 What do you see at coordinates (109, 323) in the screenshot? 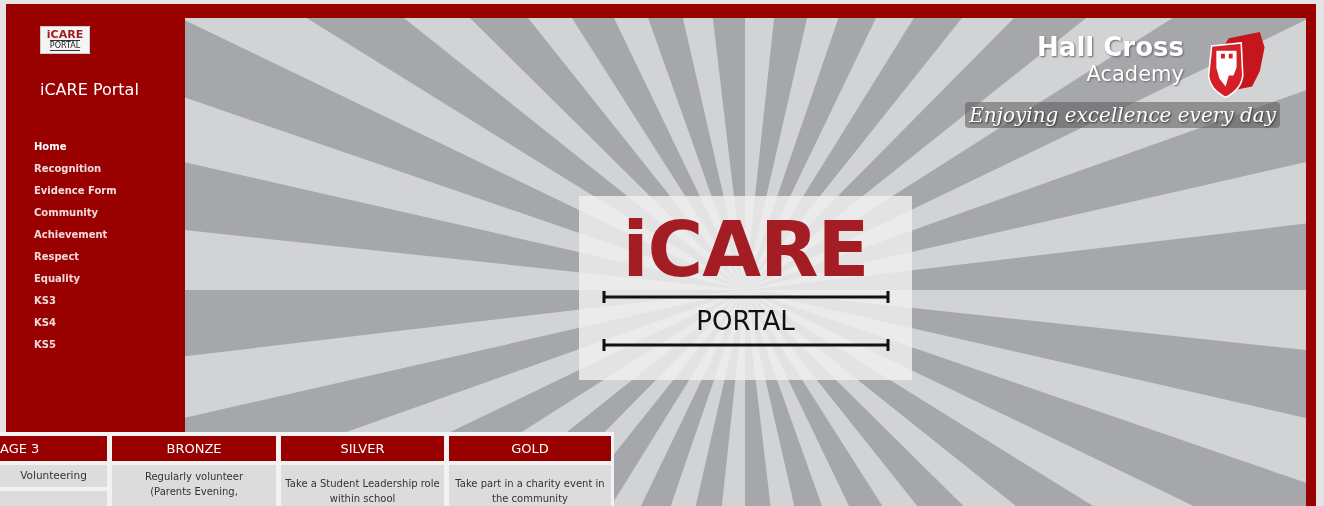
I see `sidebar-item: KS4` at bounding box center [109, 323].